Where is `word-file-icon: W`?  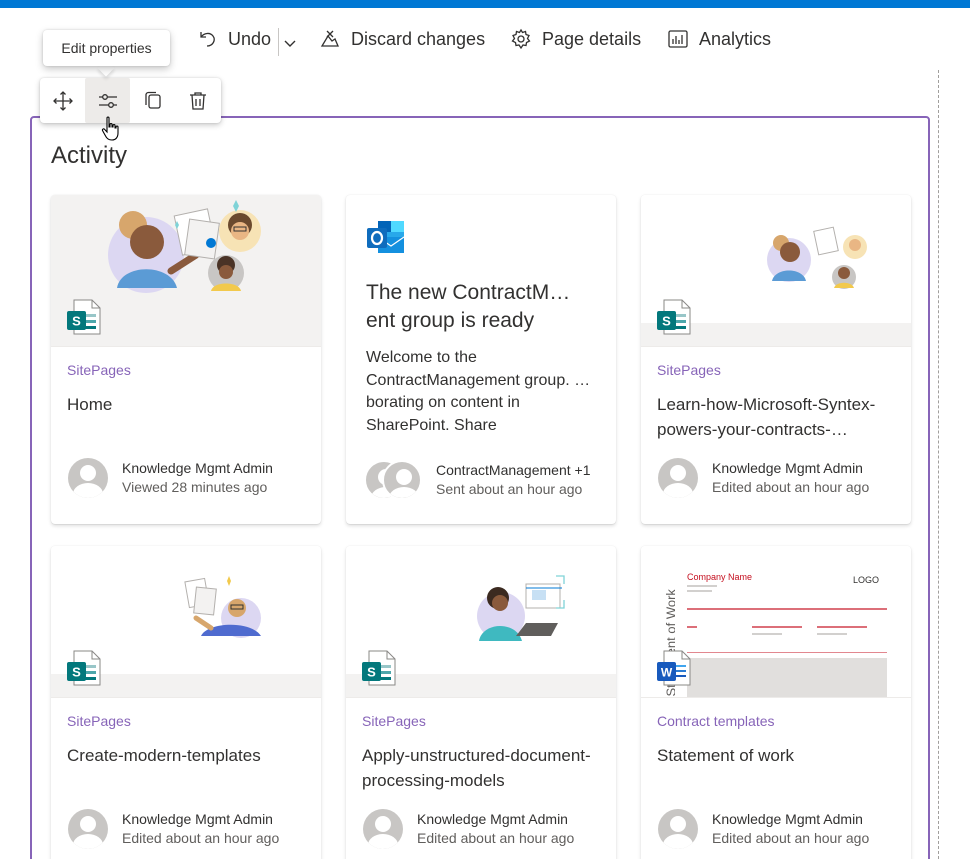 word-file-icon: W is located at coordinates (674, 668).